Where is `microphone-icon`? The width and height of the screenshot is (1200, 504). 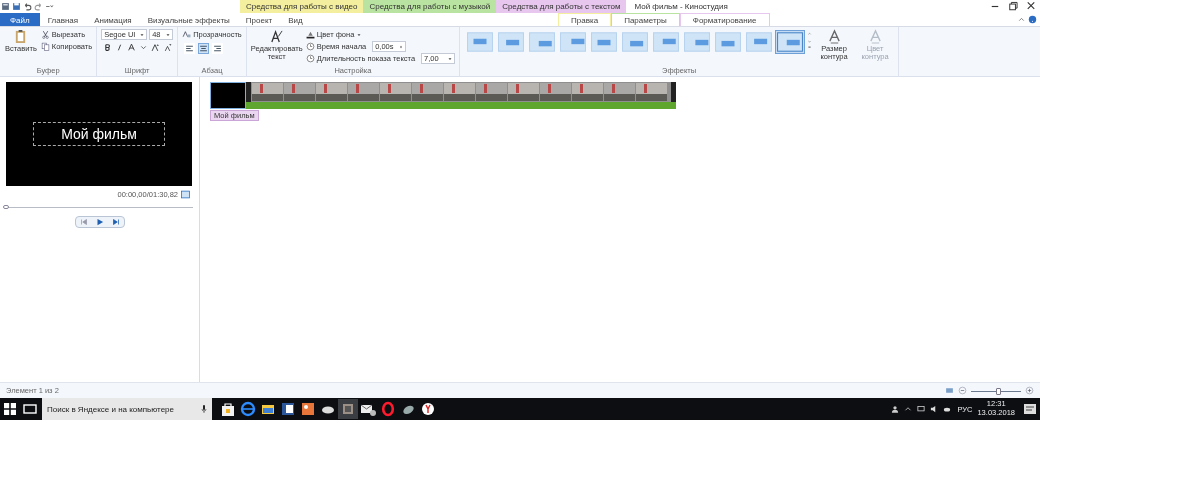 microphone-icon is located at coordinates (204, 409).